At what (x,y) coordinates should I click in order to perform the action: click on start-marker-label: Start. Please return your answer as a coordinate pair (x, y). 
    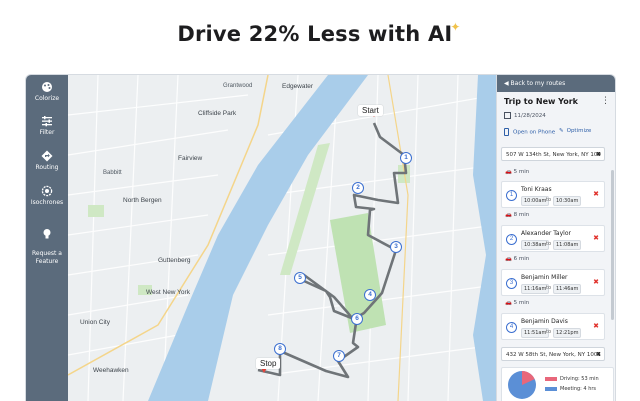
    Looking at the image, I should click on (370, 110).